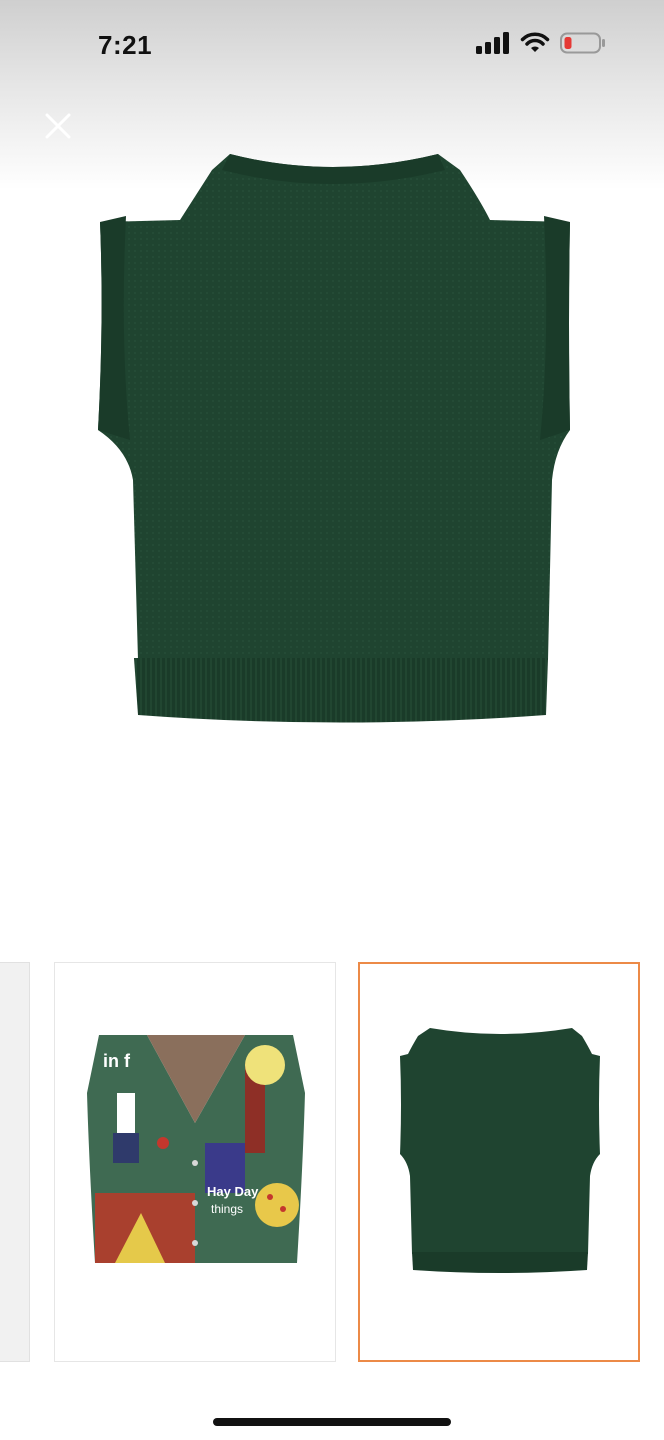 This screenshot has height=1440, width=664. I want to click on close-button, so click(58, 126).